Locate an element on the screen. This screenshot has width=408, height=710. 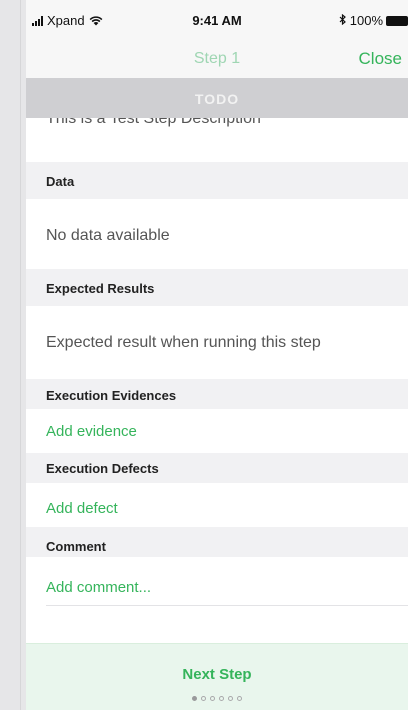
expected-results-value: Expected result when running this step is located at coordinates (183, 342).